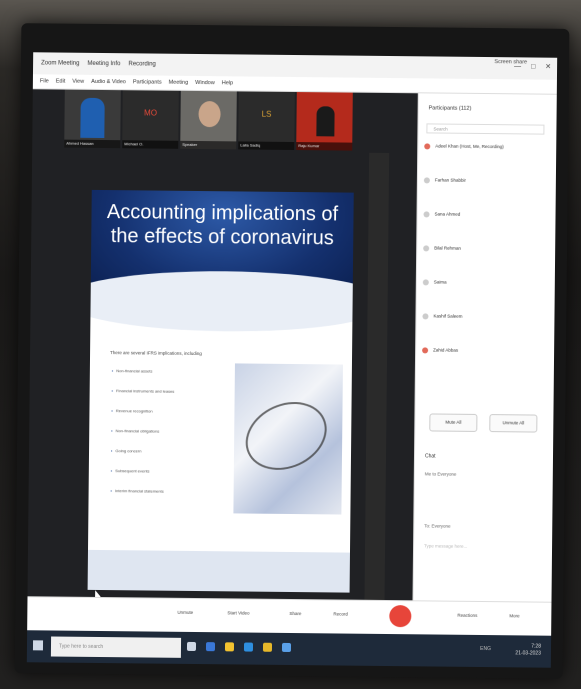 The width and height of the screenshot is (581, 689). I want to click on more-button: More, so click(514, 615).